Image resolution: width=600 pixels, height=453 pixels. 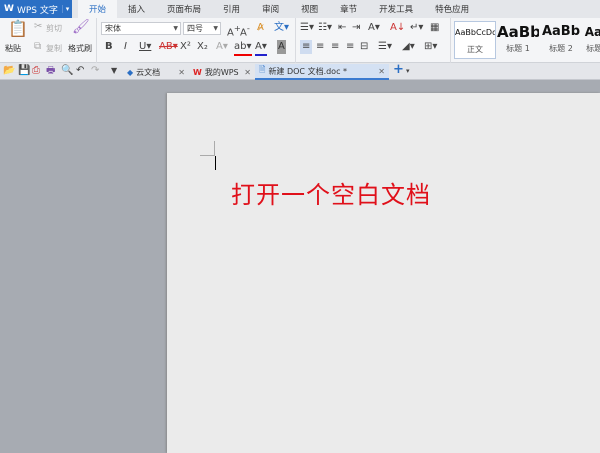 I want to click on show-marks-icon: ↵▾, so click(x=416, y=28).